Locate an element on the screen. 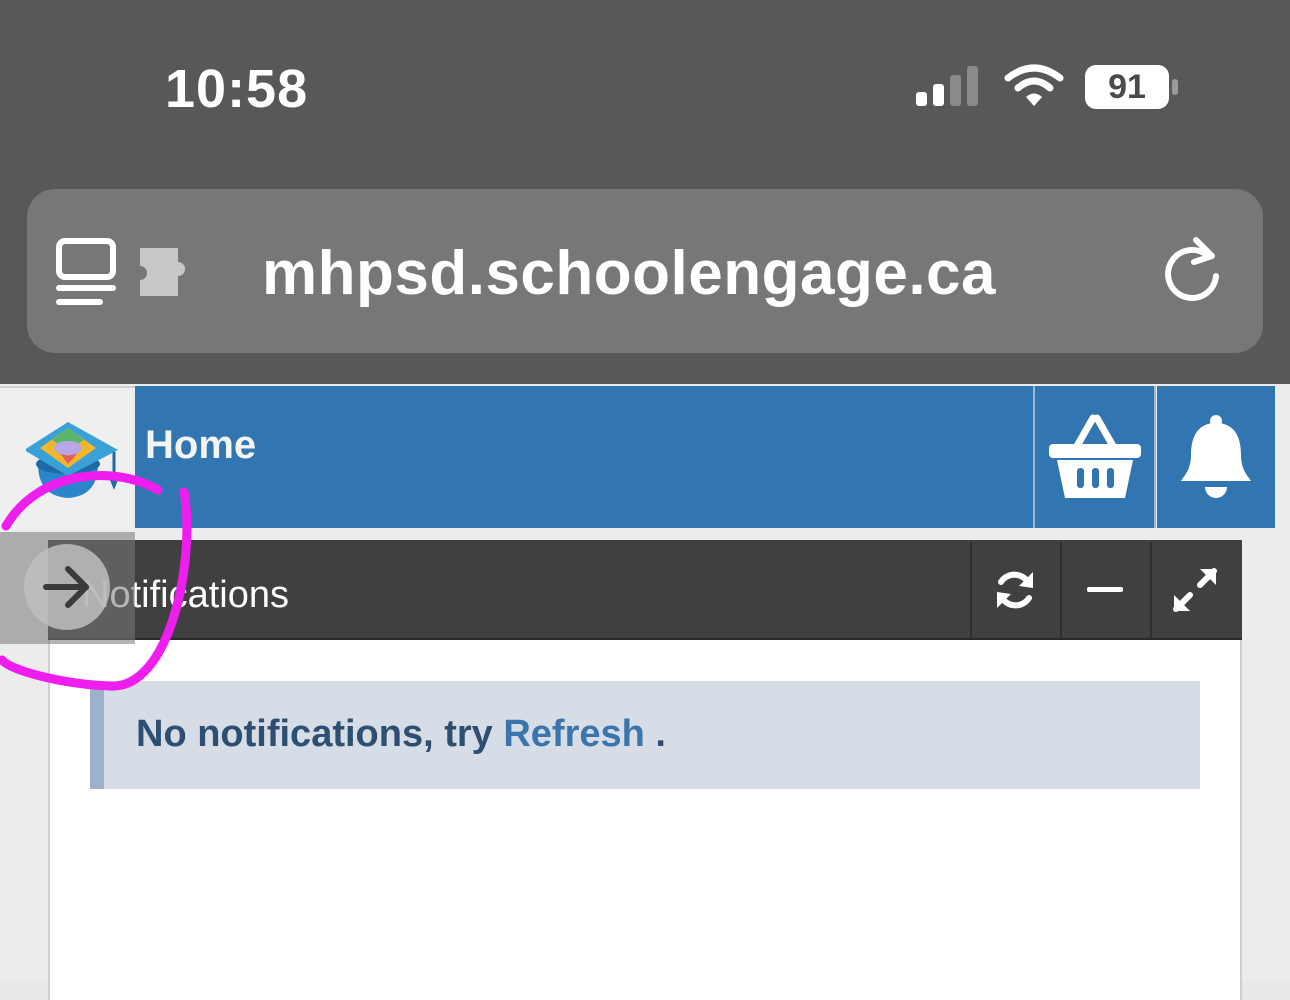 The image size is (1290, 1000). extension-puzzle-icon is located at coordinates (166, 272).